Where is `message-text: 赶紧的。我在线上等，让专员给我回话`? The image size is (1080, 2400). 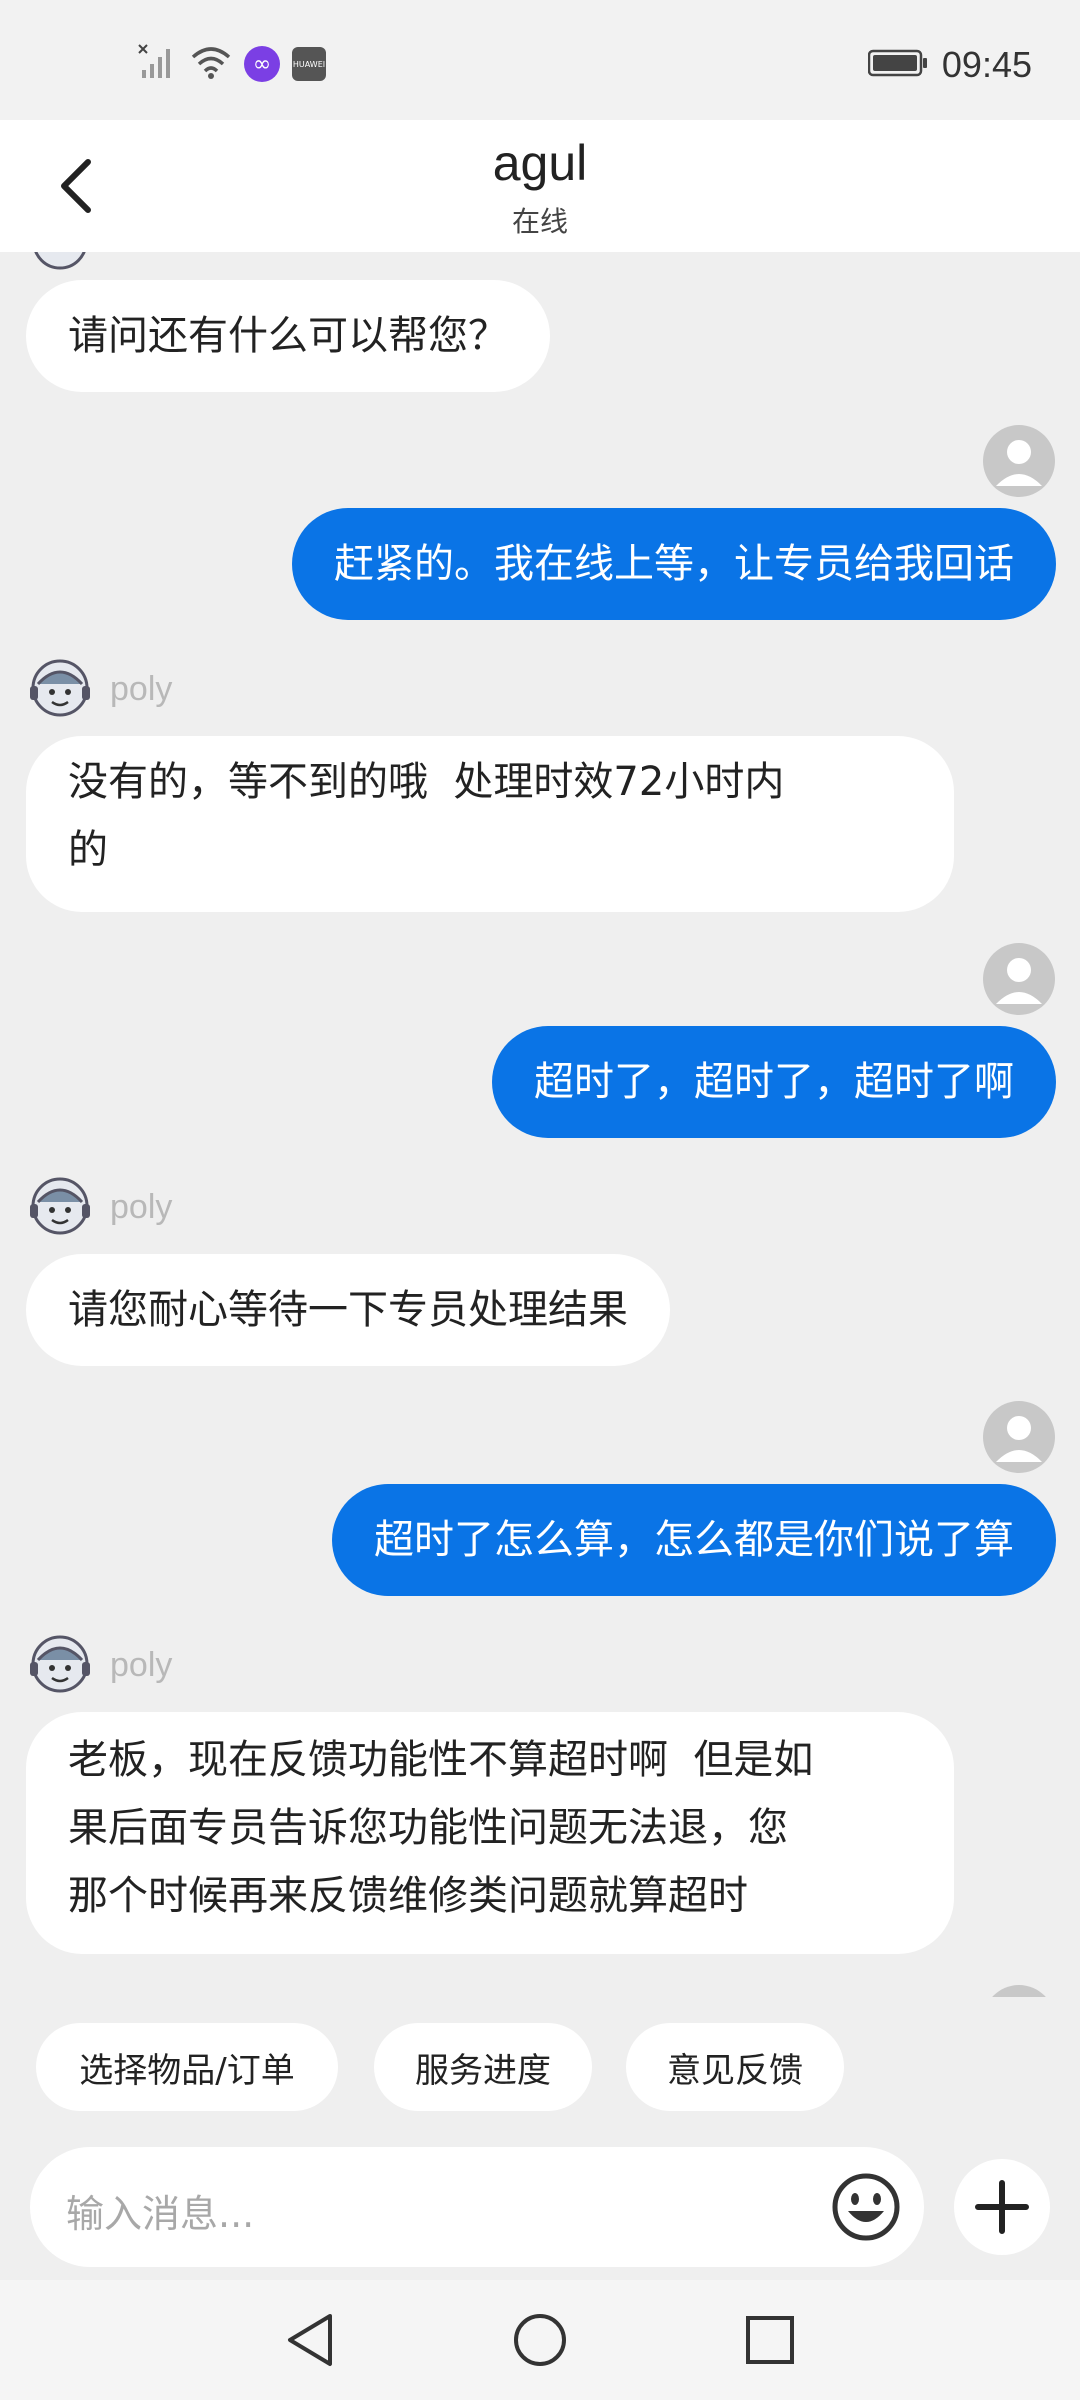
message-text: 赶紧的。我在线上等，让专员给我回话 is located at coordinates (674, 564).